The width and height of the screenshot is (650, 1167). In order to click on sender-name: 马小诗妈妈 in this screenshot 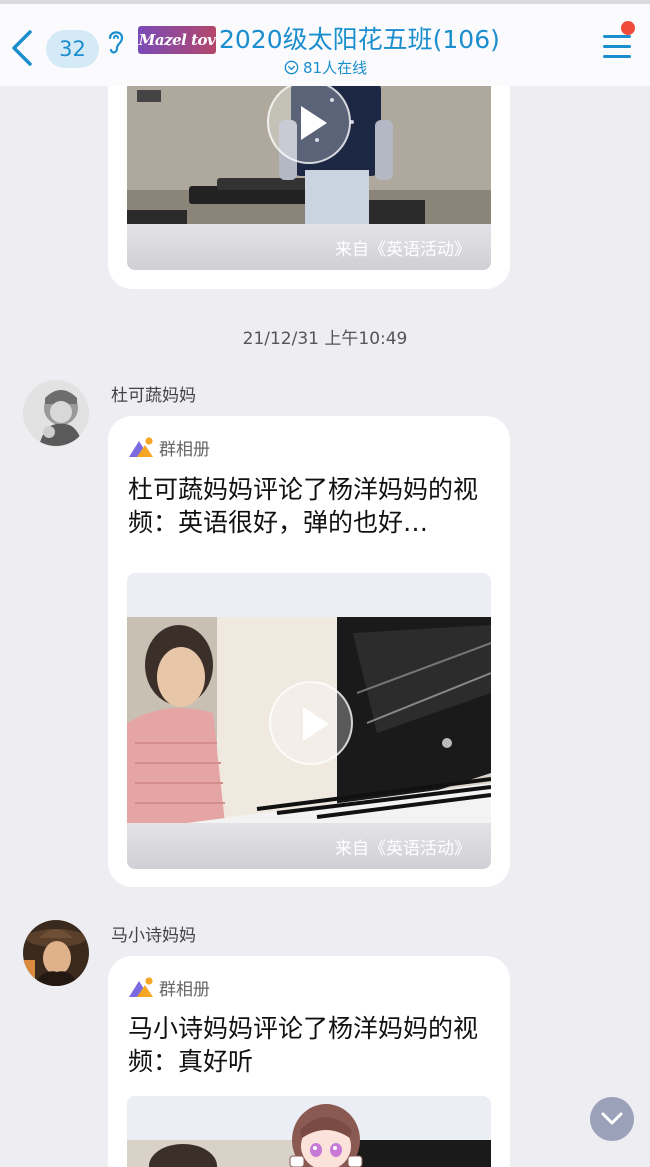, I will do `click(153, 936)`.